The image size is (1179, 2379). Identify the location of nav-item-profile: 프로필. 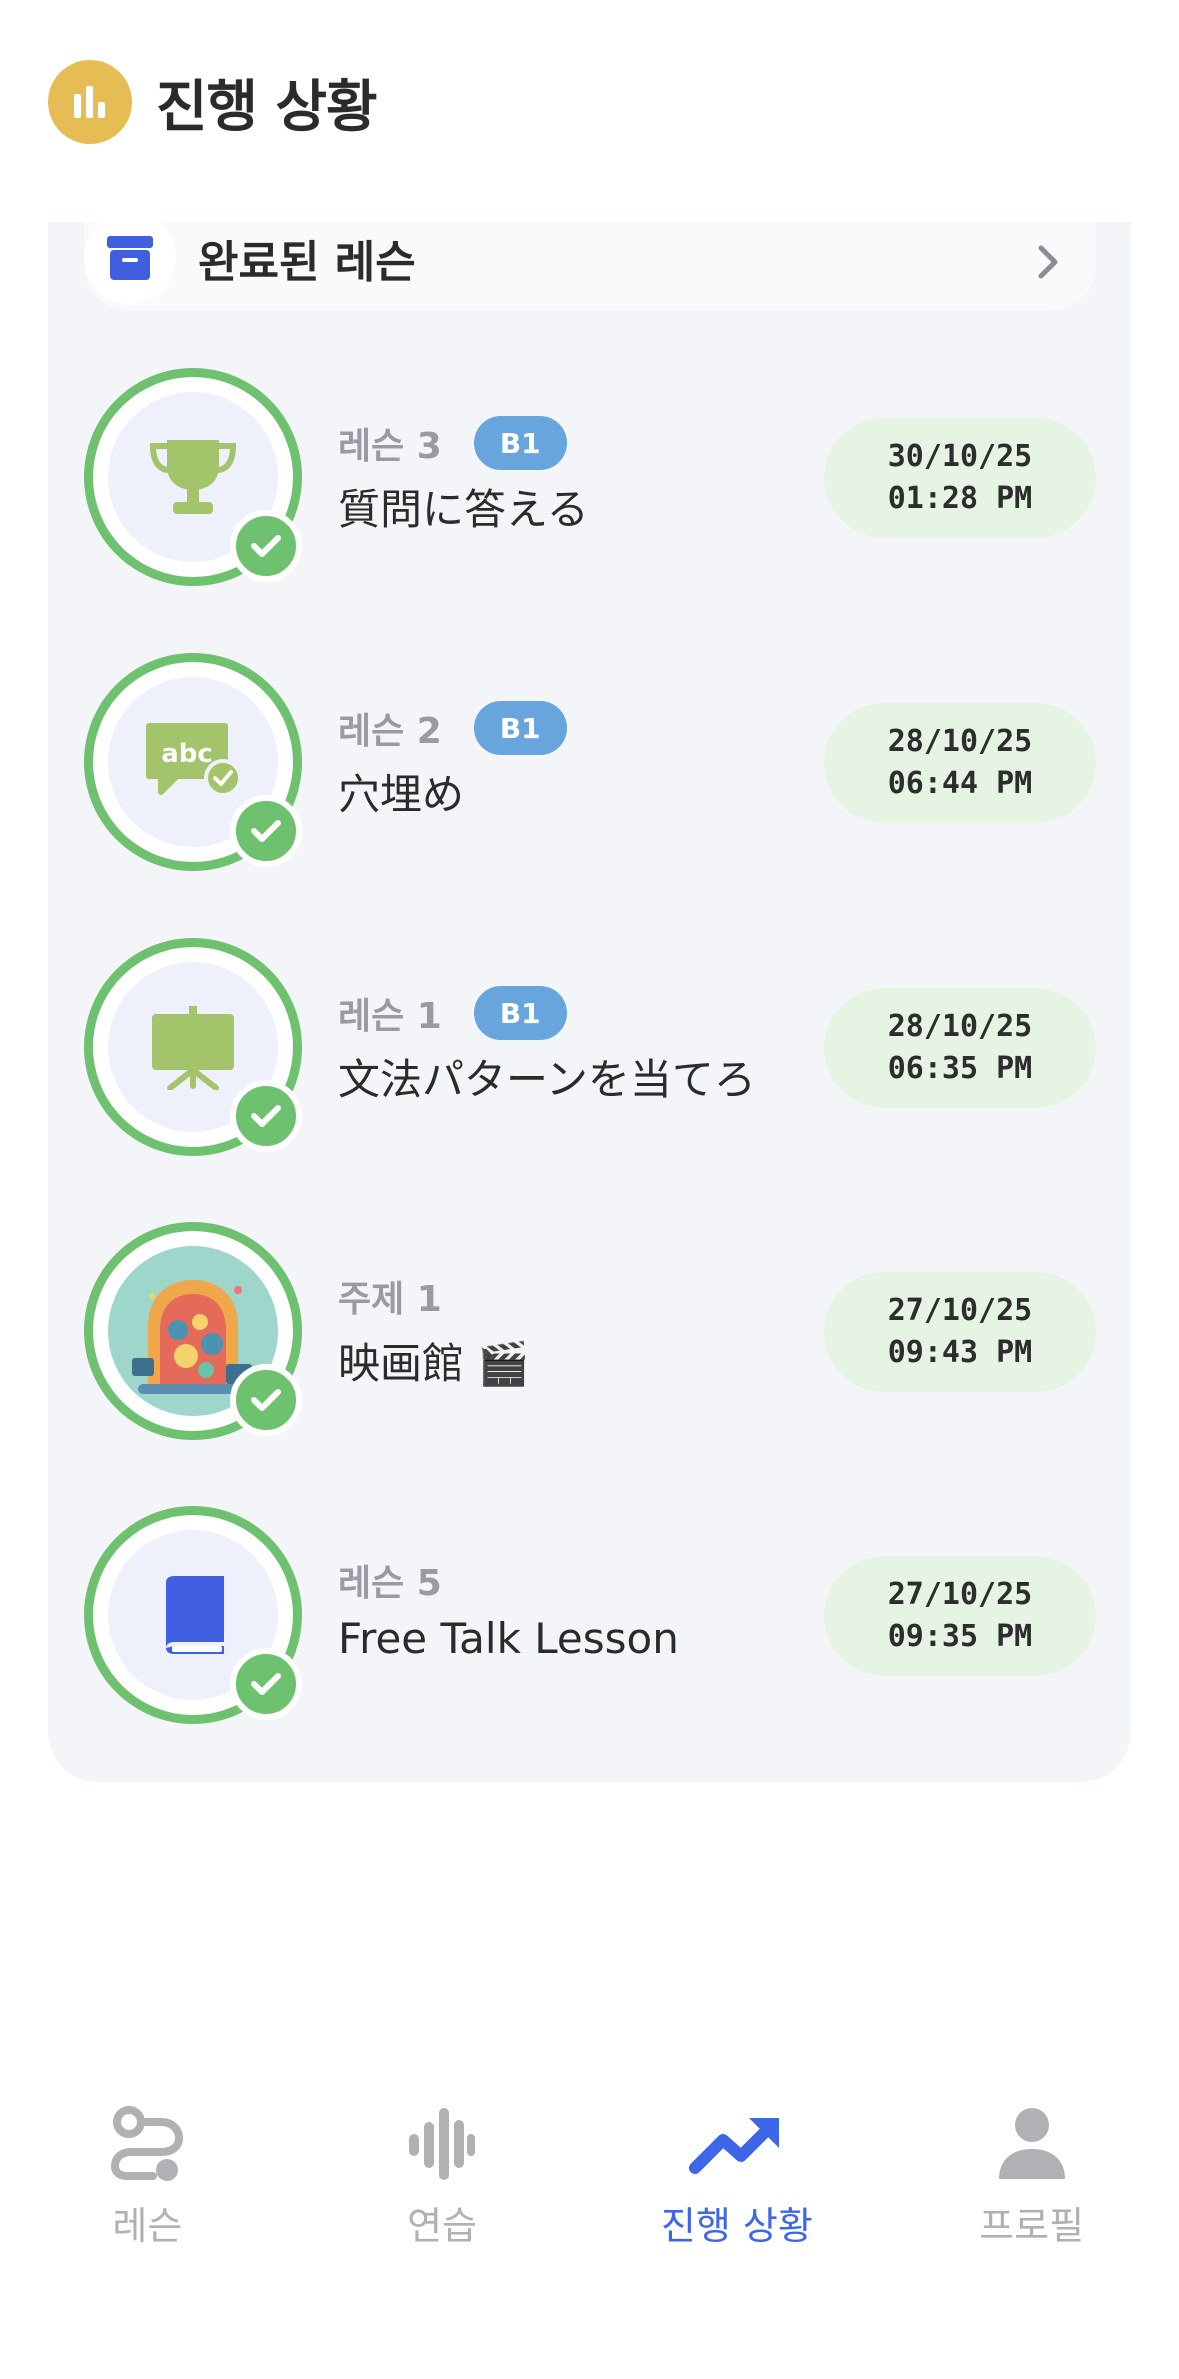
(1031, 2175).